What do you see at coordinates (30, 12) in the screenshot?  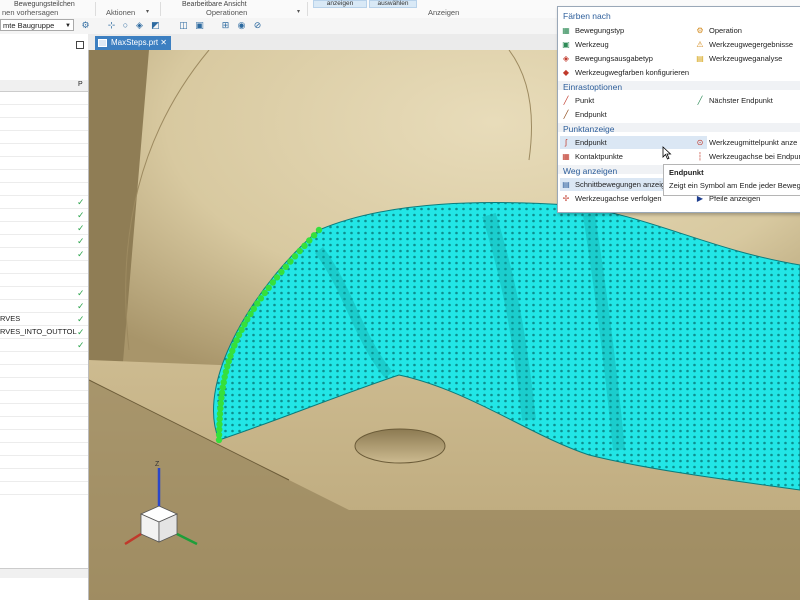 I see `group-label-vorhersagen: nen vorhersagen` at bounding box center [30, 12].